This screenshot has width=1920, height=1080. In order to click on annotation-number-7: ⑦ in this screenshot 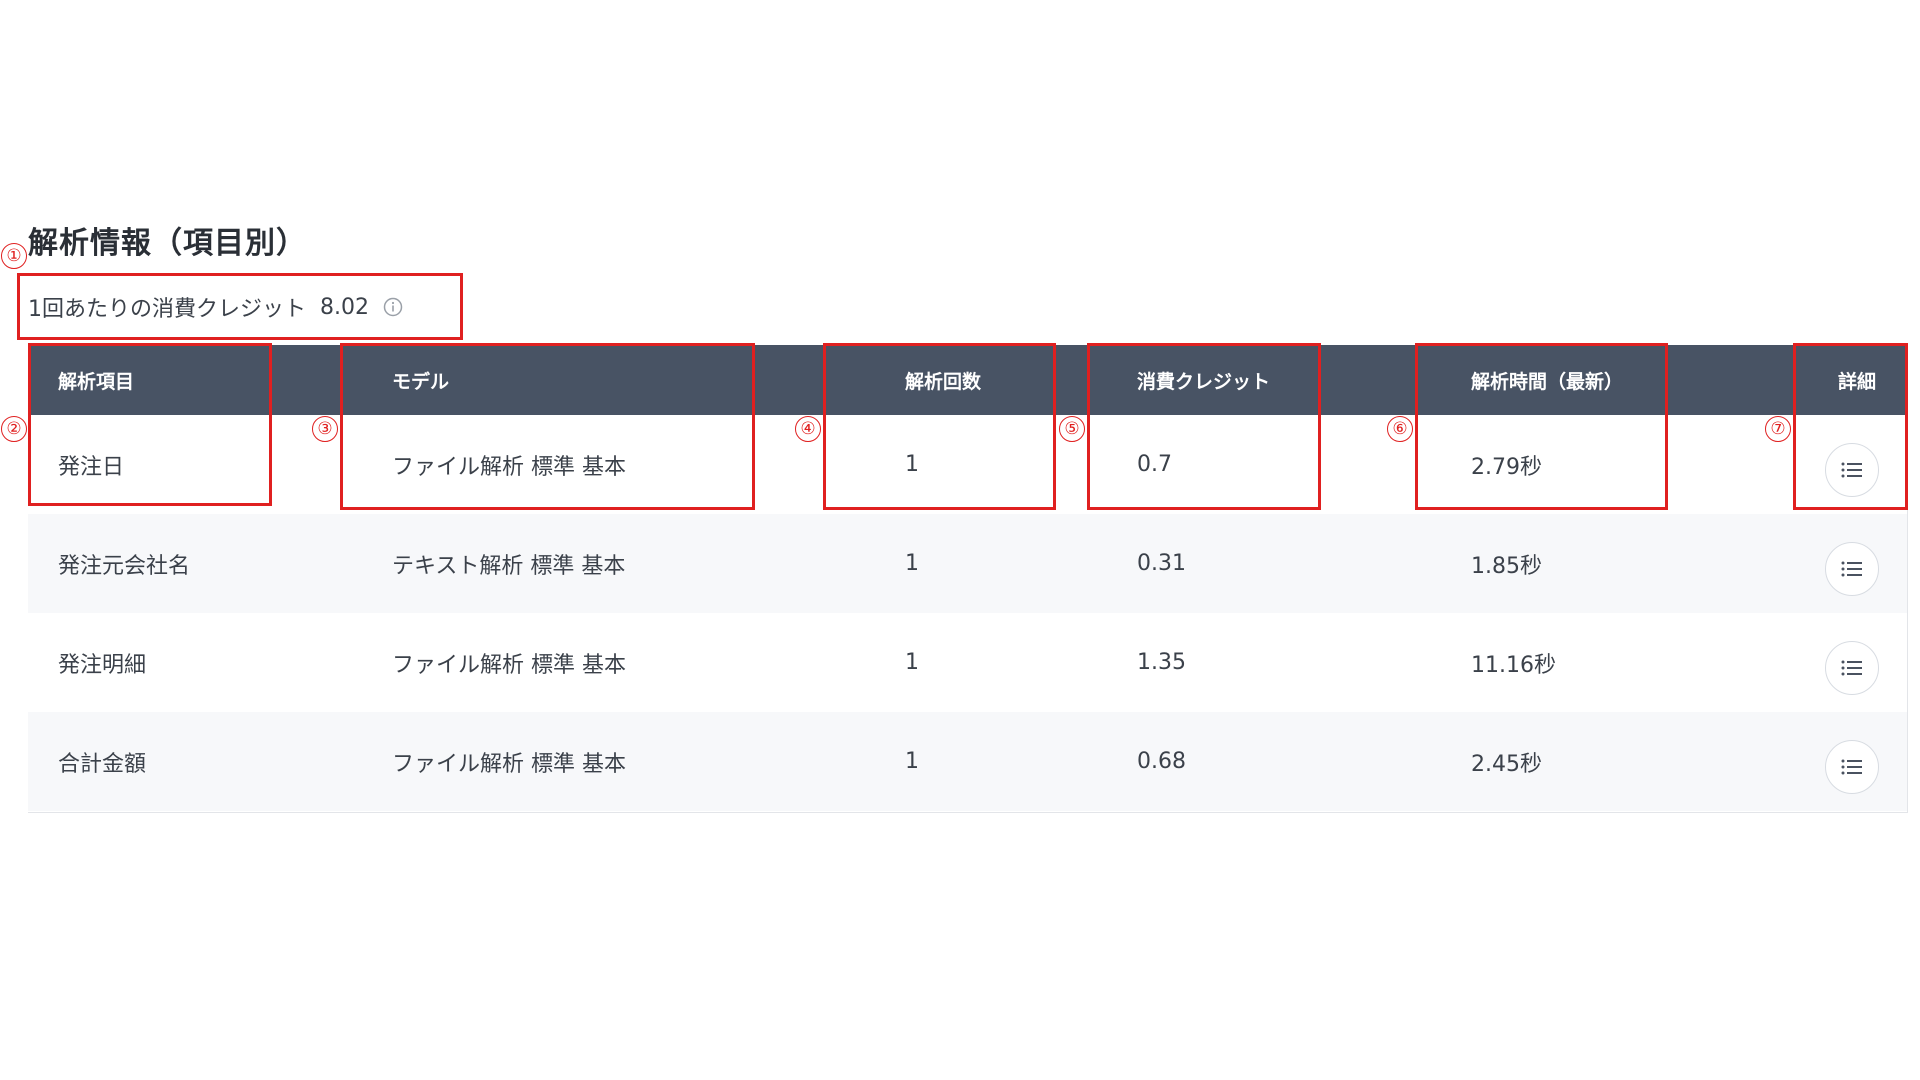, I will do `click(1778, 429)`.